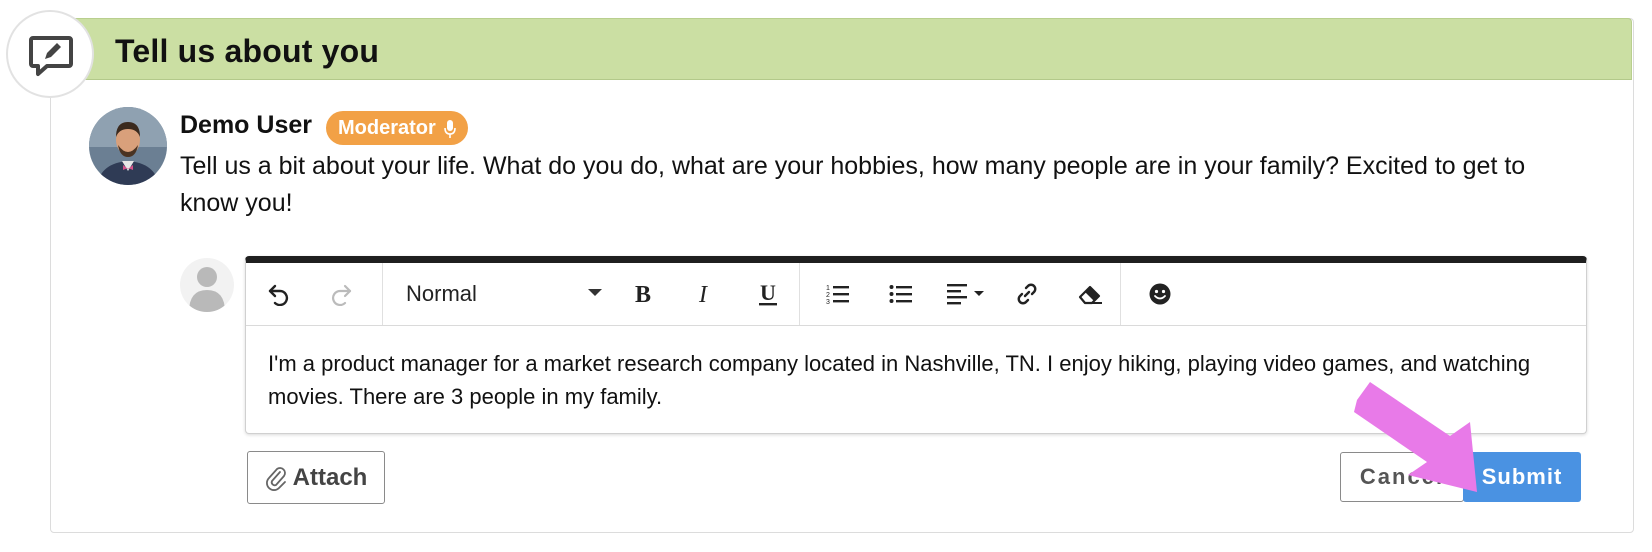  I want to click on align-left-icon, so click(965, 294).